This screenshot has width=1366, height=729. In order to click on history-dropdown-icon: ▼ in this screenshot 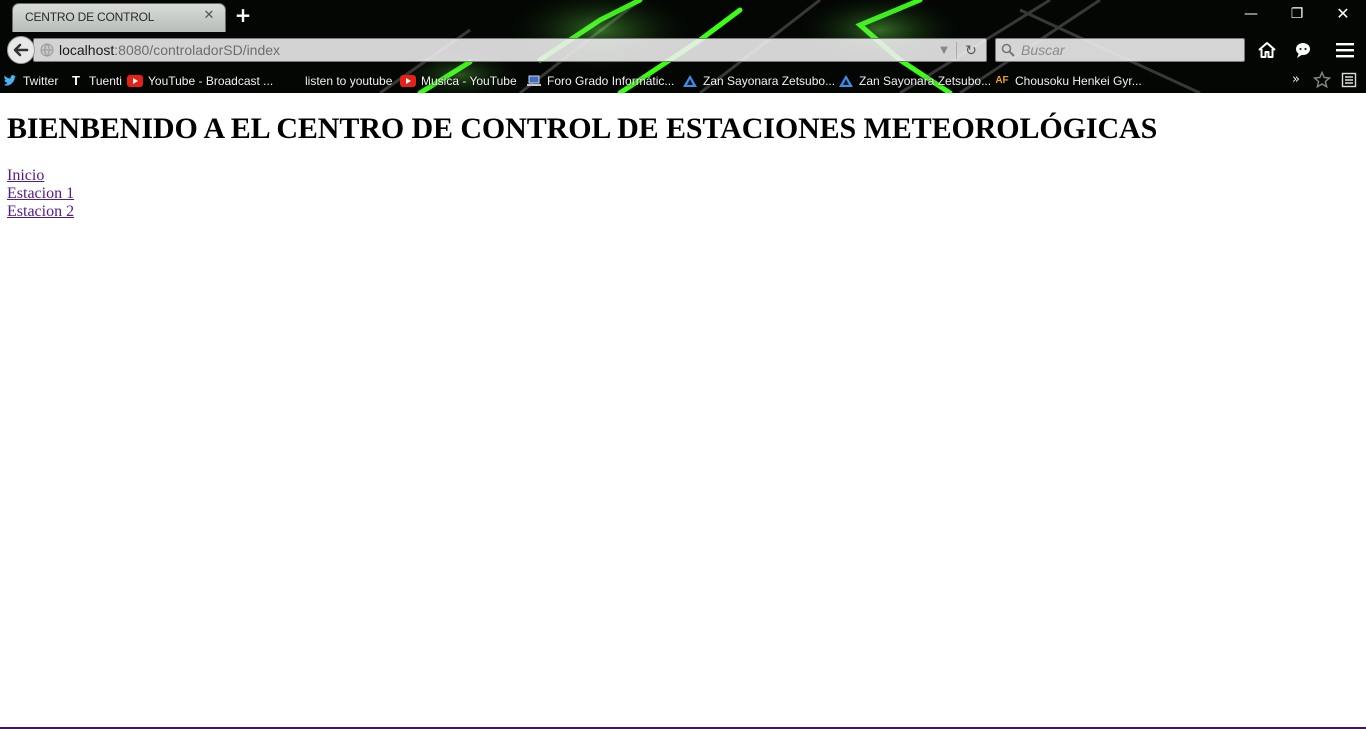, I will do `click(944, 51)`.